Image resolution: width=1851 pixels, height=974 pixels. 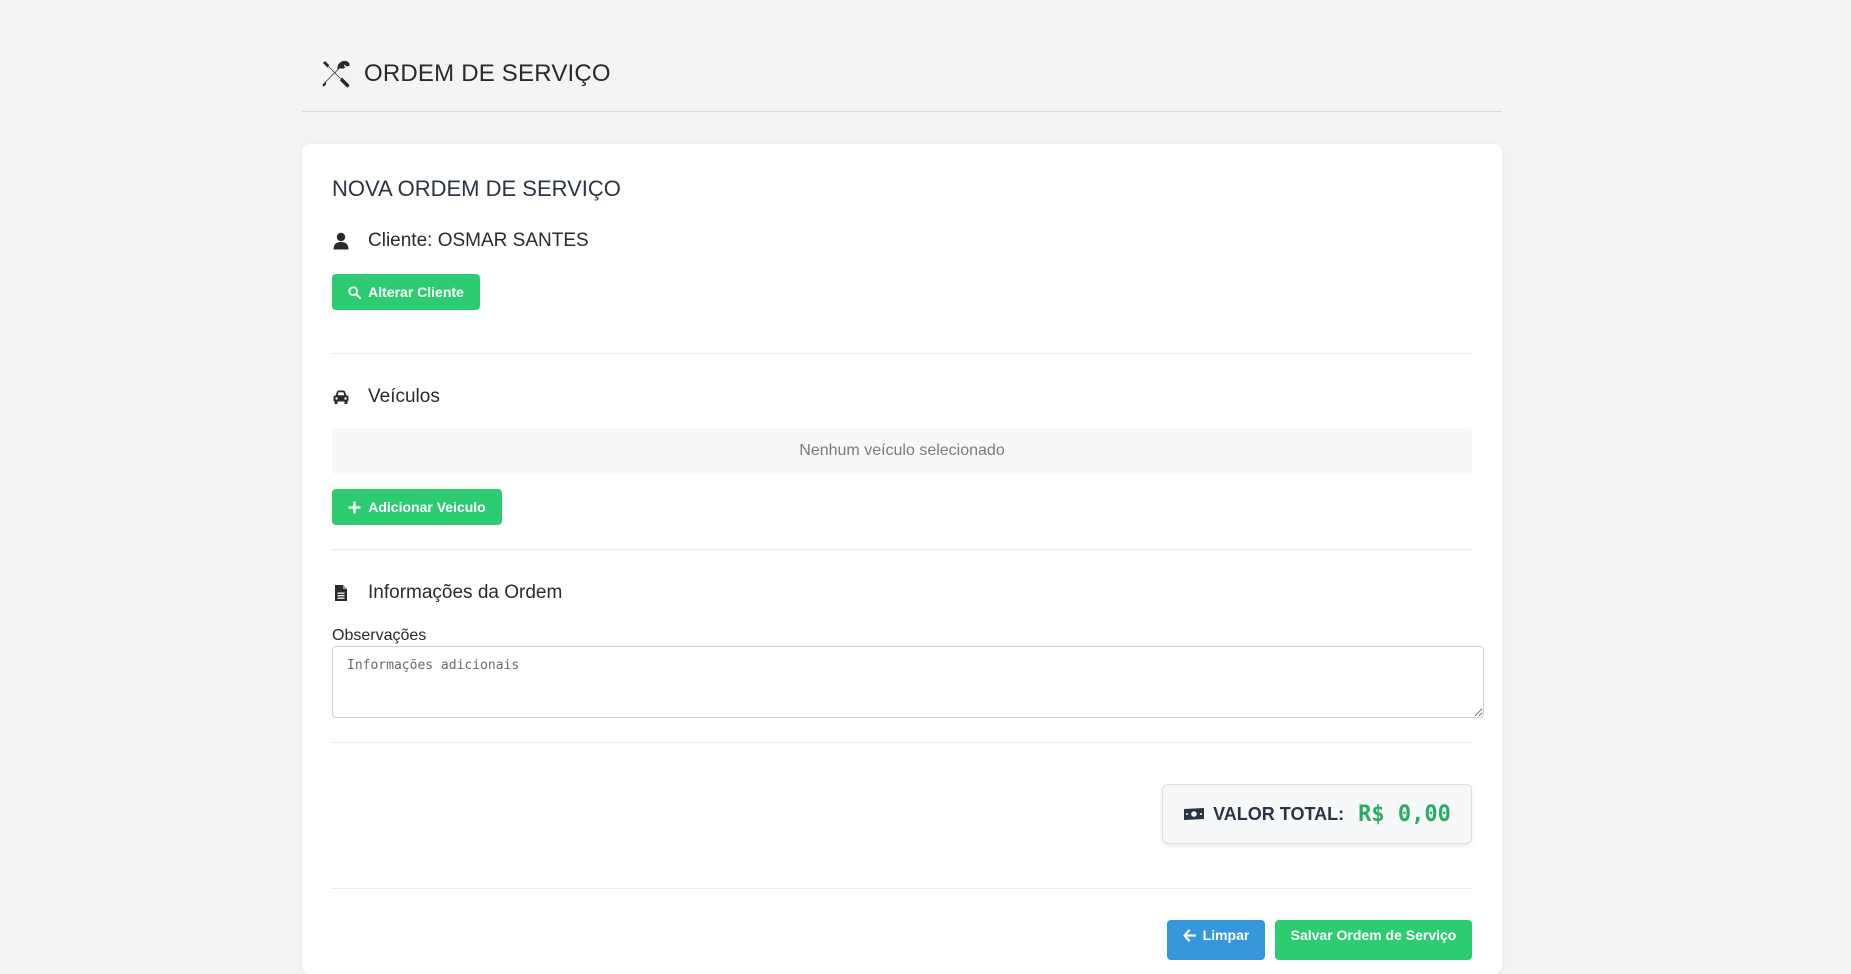 What do you see at coordinates (379, 635) in the screenshot?
I see `observations-label: Observações` at bounding box center [379, 635].